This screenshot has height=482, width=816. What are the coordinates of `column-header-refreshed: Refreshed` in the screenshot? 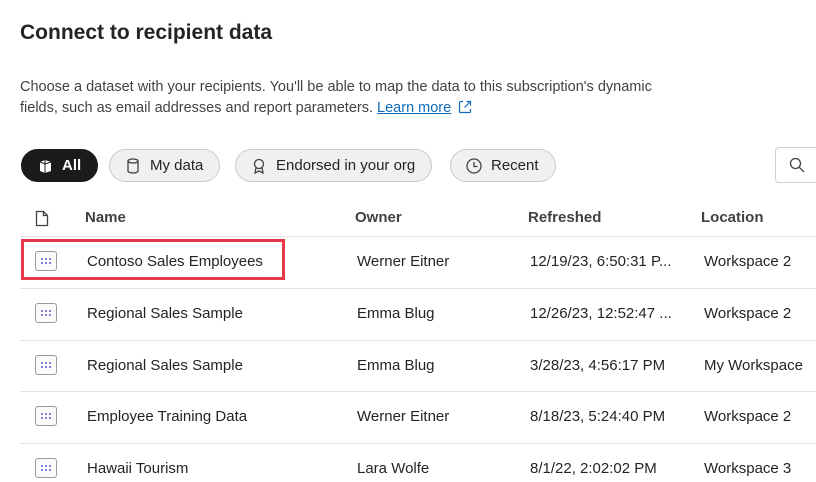 It's located at (564, 217).